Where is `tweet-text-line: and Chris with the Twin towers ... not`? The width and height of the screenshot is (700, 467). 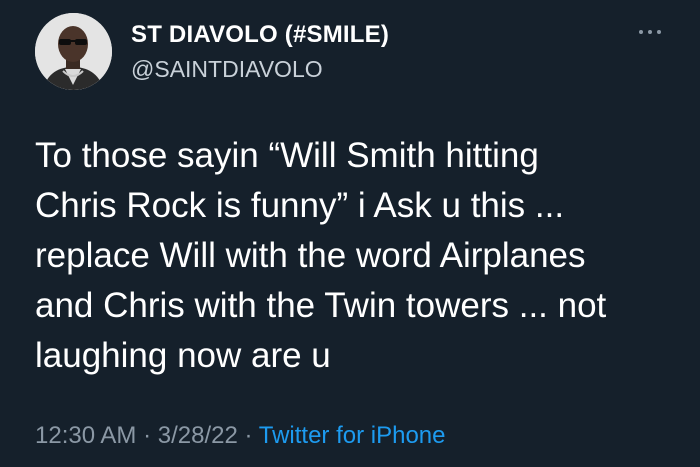
tweet-text-line: and Chris with the Twin towers ... not is located at coordinates (321, 305).